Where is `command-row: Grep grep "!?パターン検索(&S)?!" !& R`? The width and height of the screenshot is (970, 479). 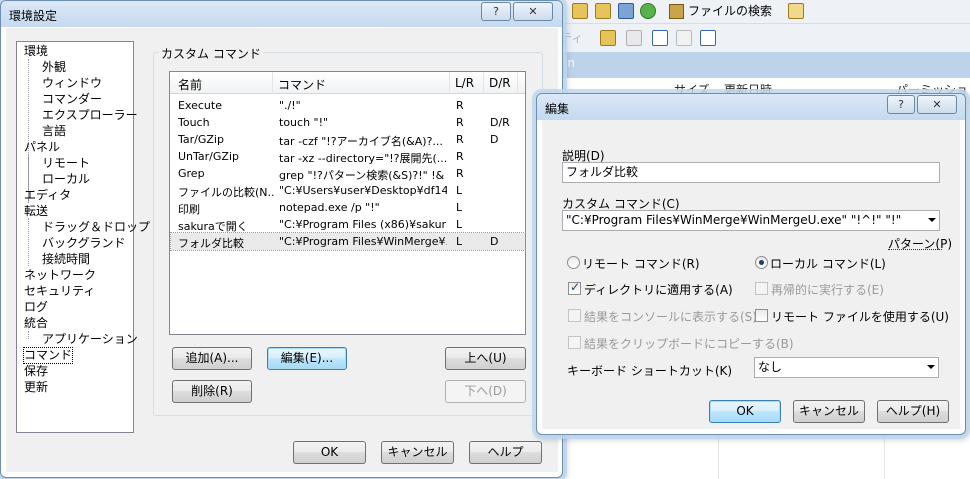
command-row: Grep grep "!?パターン検索(&S)?!" !& R is located at coordinates (348, 173).